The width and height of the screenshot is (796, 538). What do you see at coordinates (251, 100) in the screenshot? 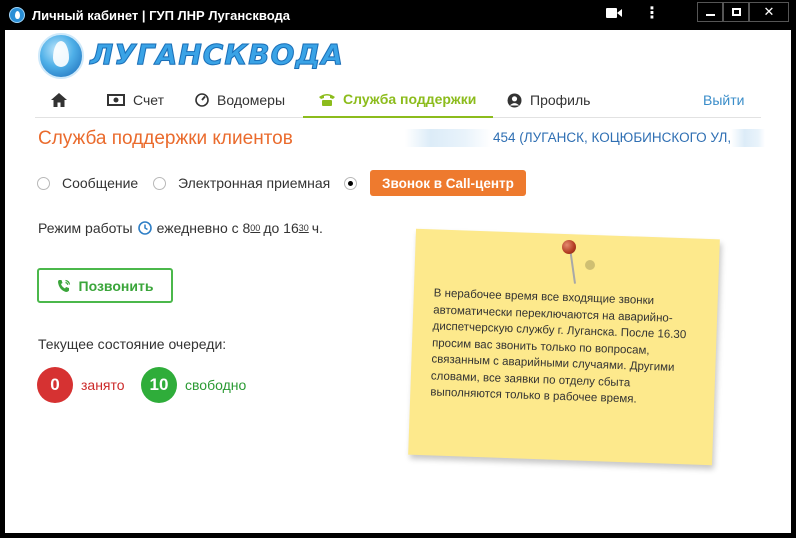
I see `tab-meters-label: Водомеры` at bounding box center [251, 100].